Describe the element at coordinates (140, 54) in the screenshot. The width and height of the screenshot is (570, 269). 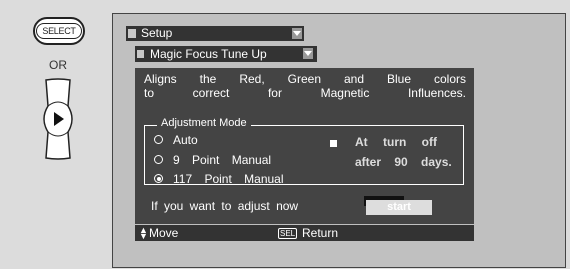
I see `submenu-marker-icon` at that location.